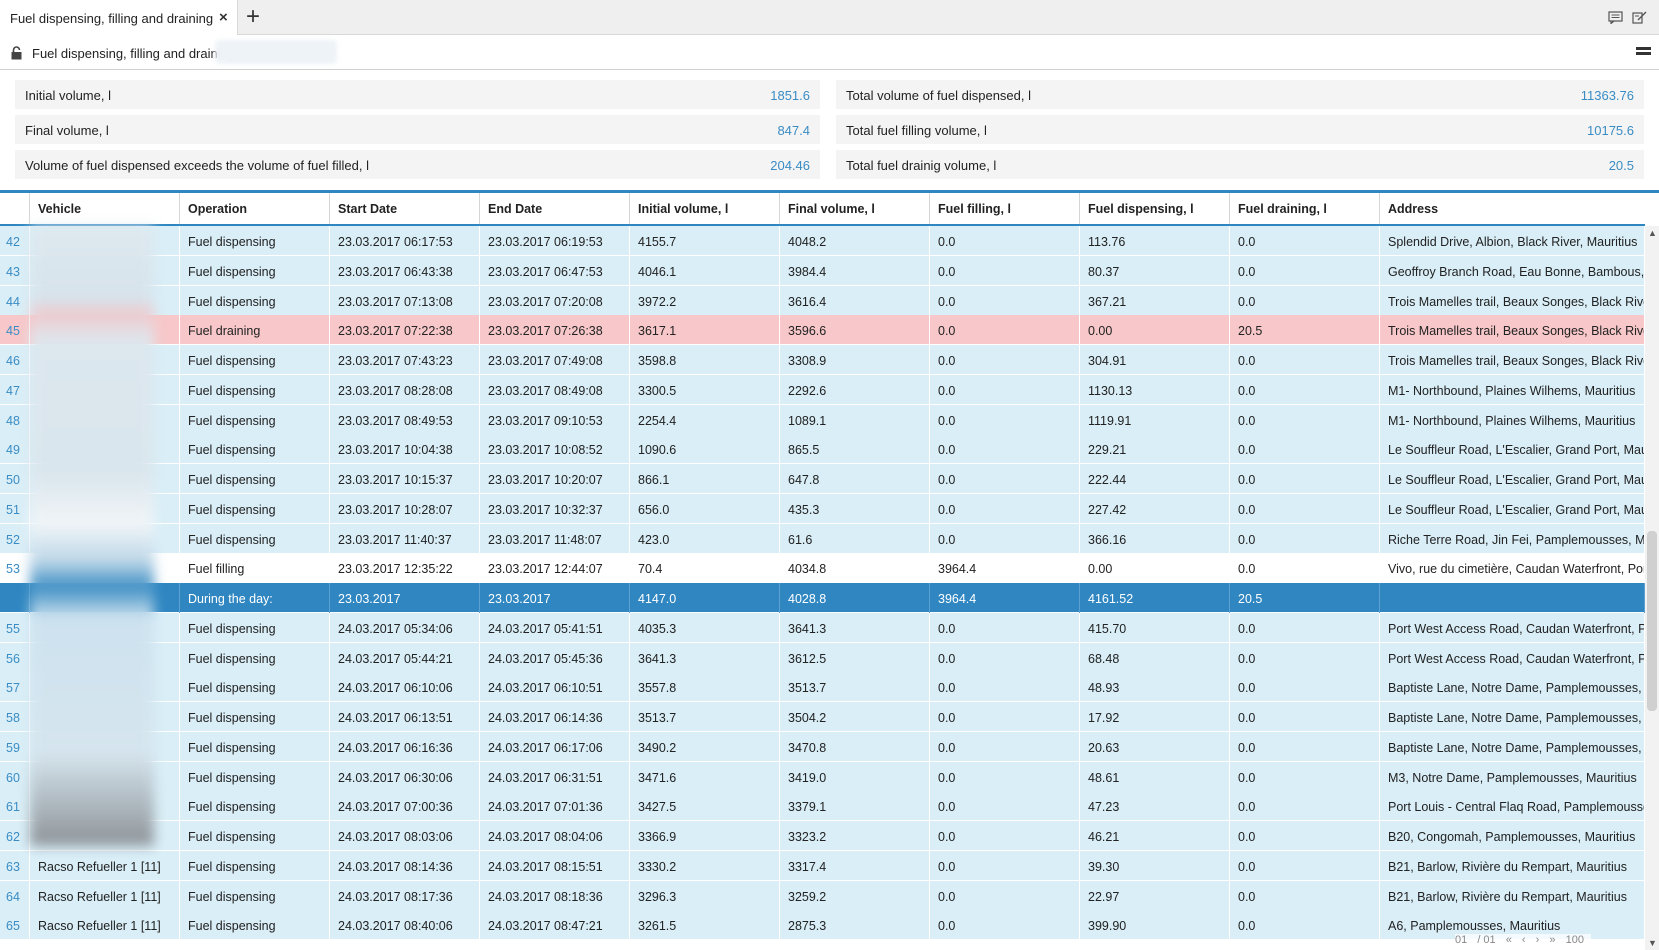 The width and height of the screenshot is (1659, 950). Describe the element at coordinates (1552, 940) in the screenshot. I see `last-page-button: »` at that location.